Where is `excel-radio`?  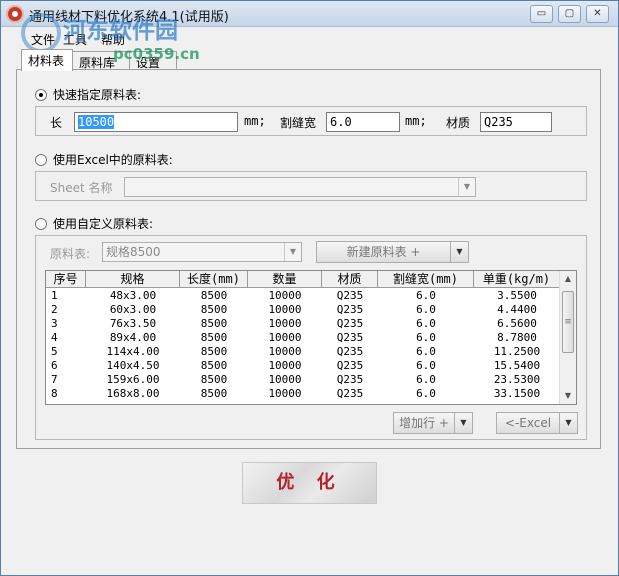 excel-radio is located at coordinates (41, 159).